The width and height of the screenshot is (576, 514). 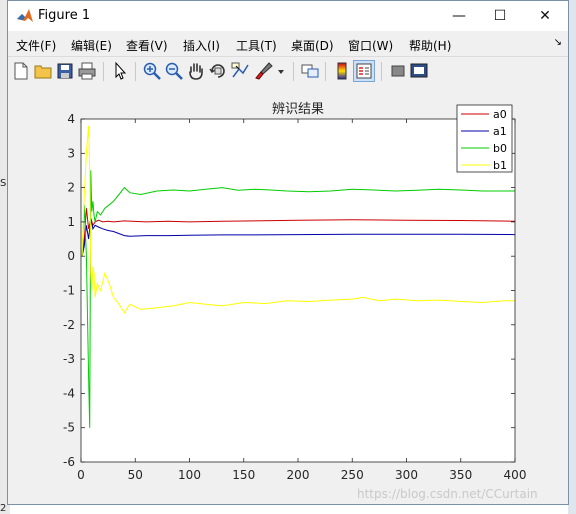 What do you see at coordinates (352, 475) in the screenshot?
I see `x-tick-label: 250` at bounding box center [352, 475].